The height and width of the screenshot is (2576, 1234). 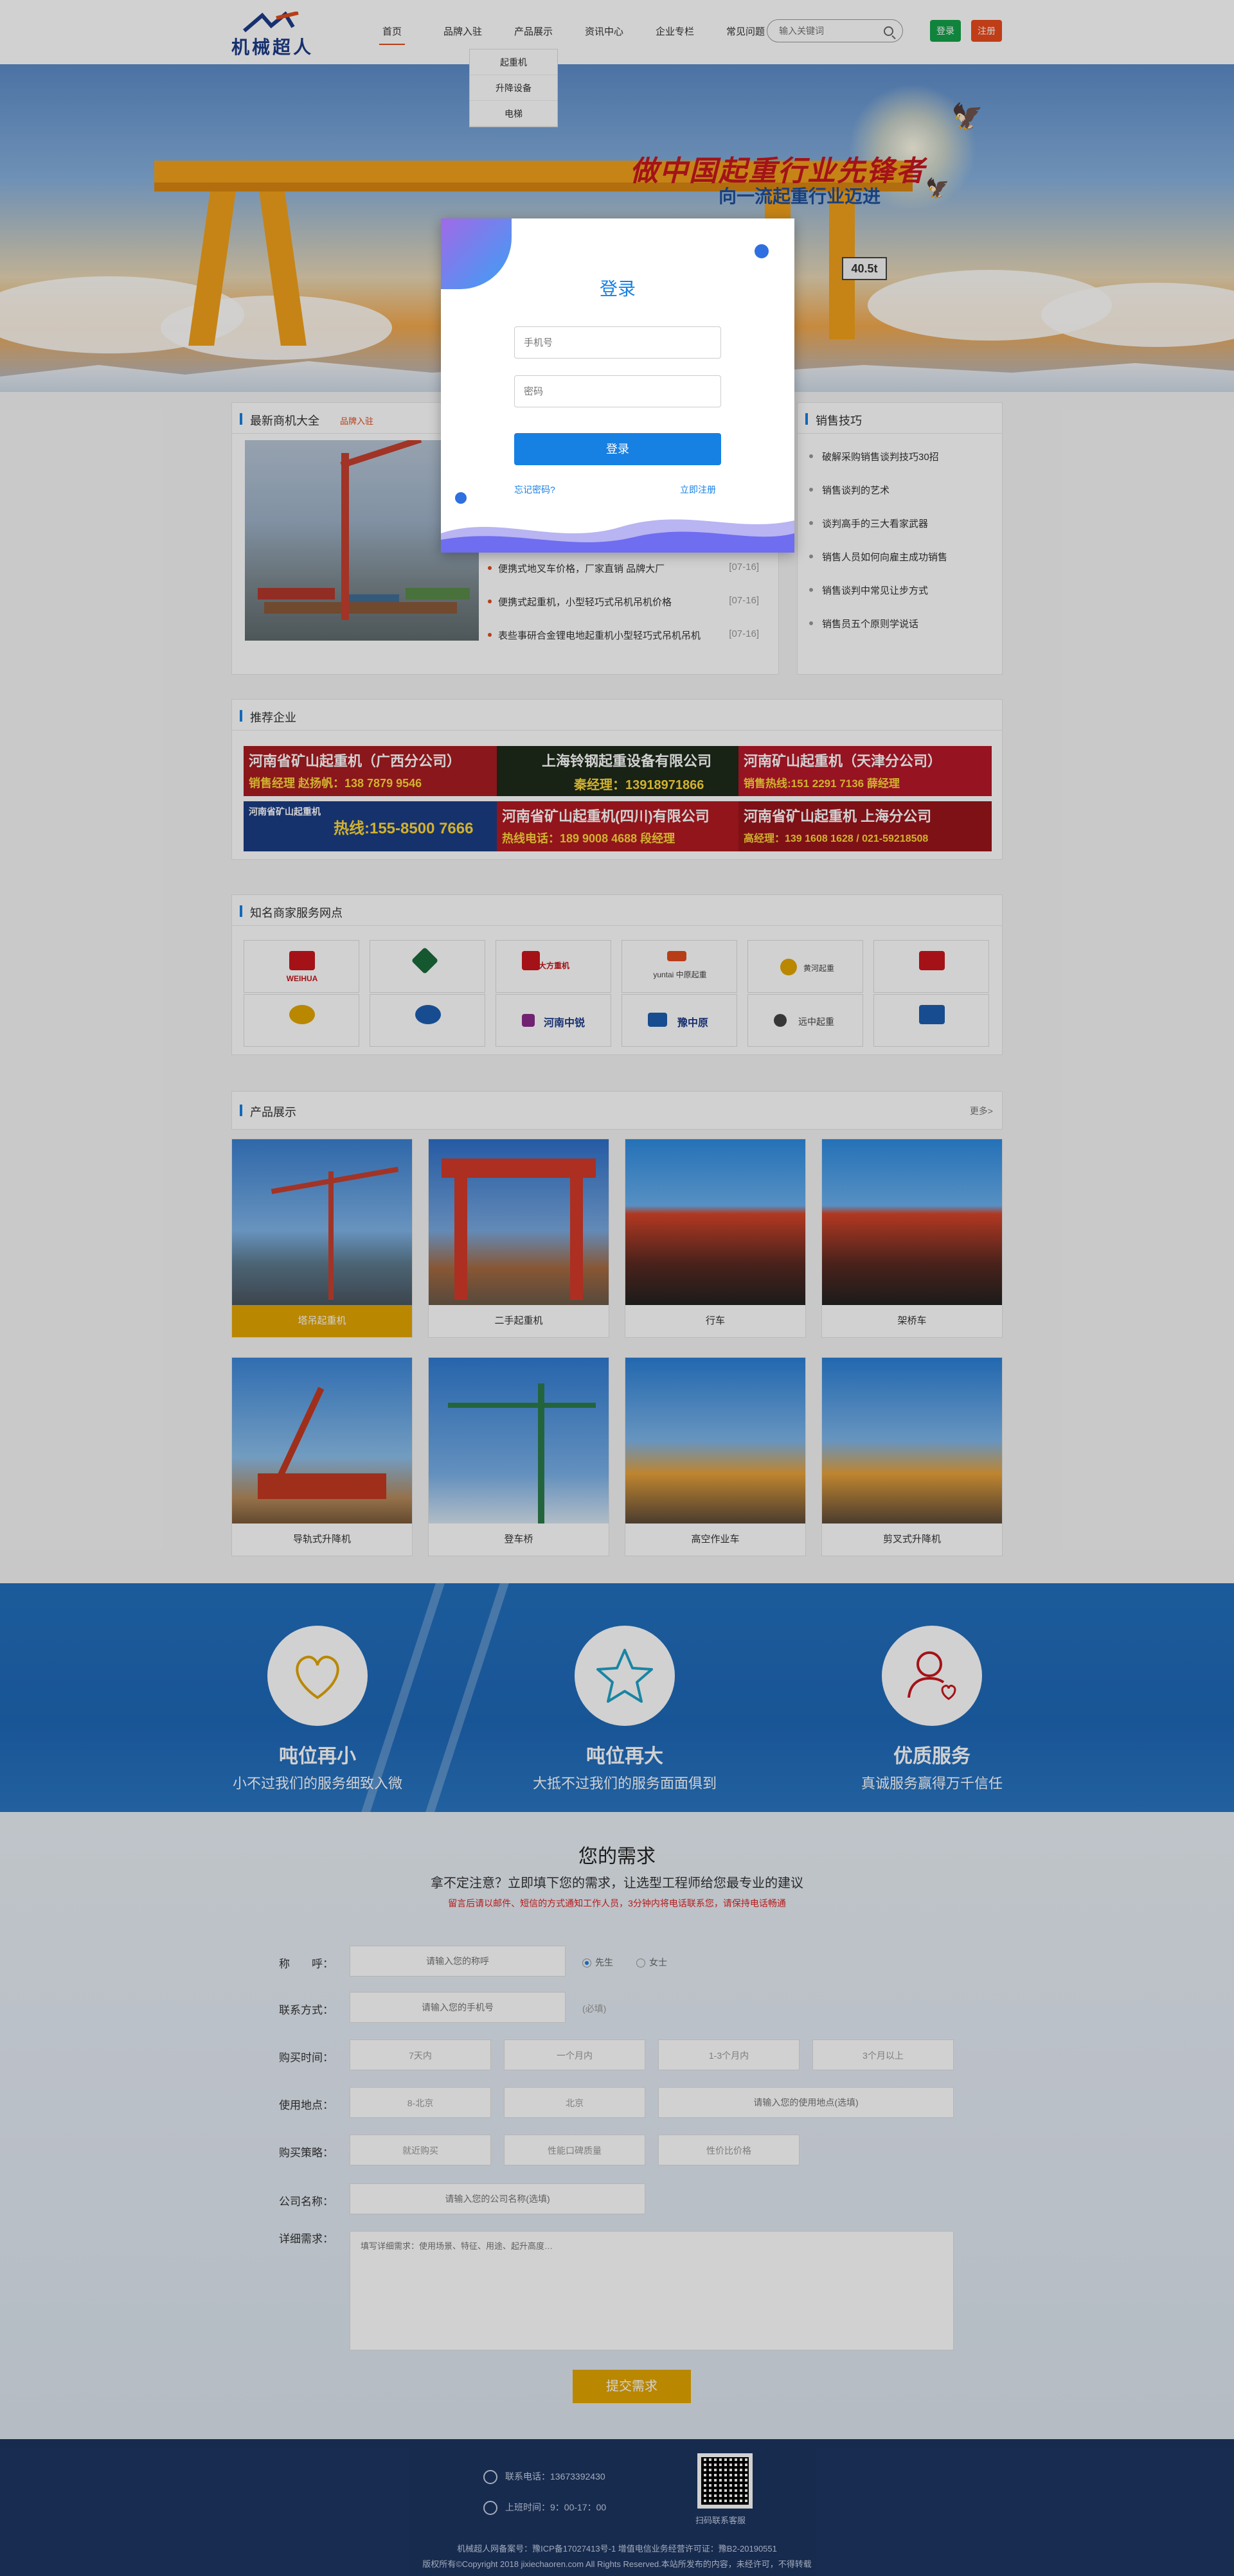 I want to click on partner-ad: 河南省矿山起重机（广西分公司） 销售经理 赵扬帆：138 7879 9546, so click(x=370, y=771).